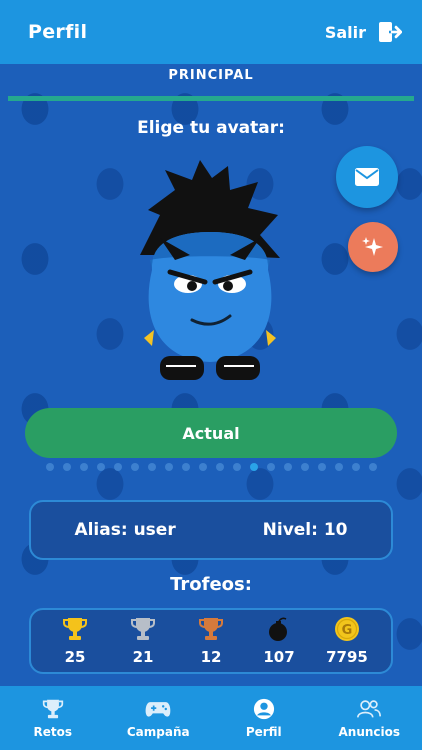  I want to click on nav-item-campana: Campaña, so click(158, 718).